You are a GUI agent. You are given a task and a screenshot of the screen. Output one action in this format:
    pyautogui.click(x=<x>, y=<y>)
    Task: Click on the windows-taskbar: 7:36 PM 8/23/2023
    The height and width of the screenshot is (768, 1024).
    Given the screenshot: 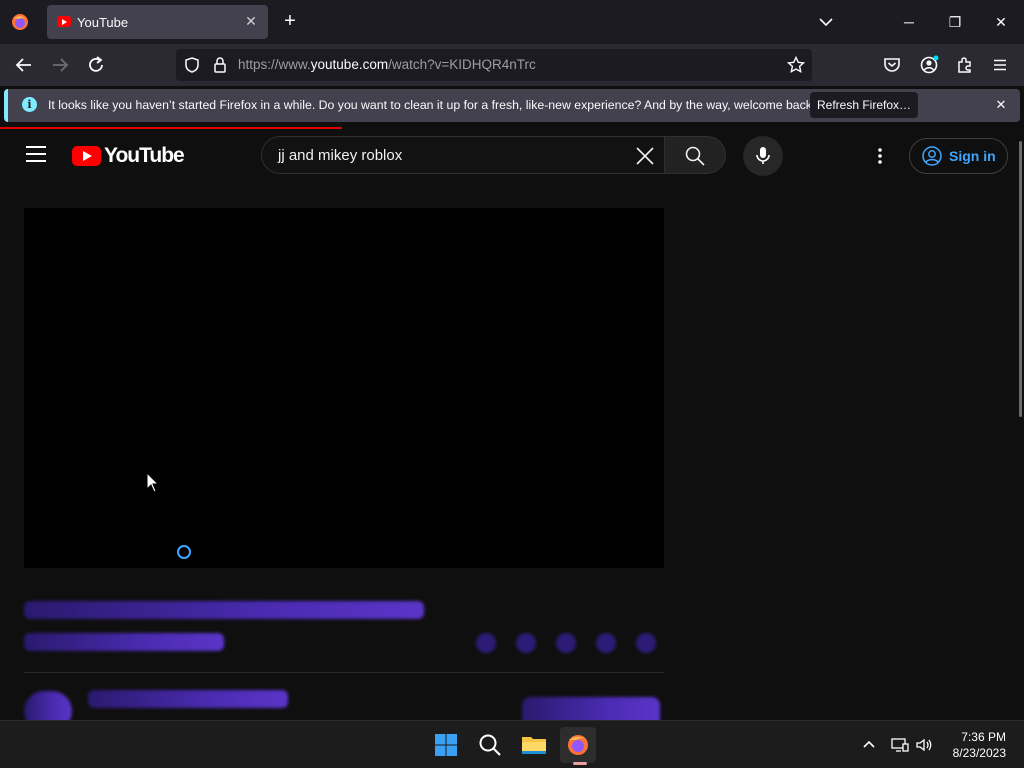 What is the action you would take?
    pyautogui.click(x=512, y=744)
    